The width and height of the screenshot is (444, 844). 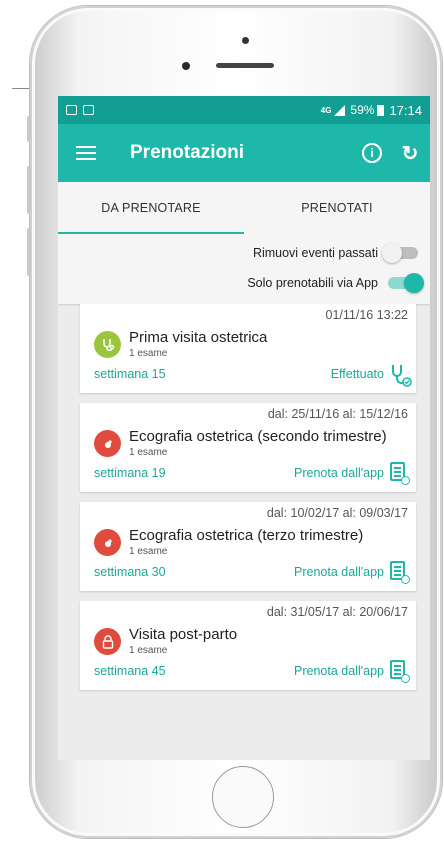 I want to click on filter-app-only: Solo prenotabili via App, so click(x=241, y=283).